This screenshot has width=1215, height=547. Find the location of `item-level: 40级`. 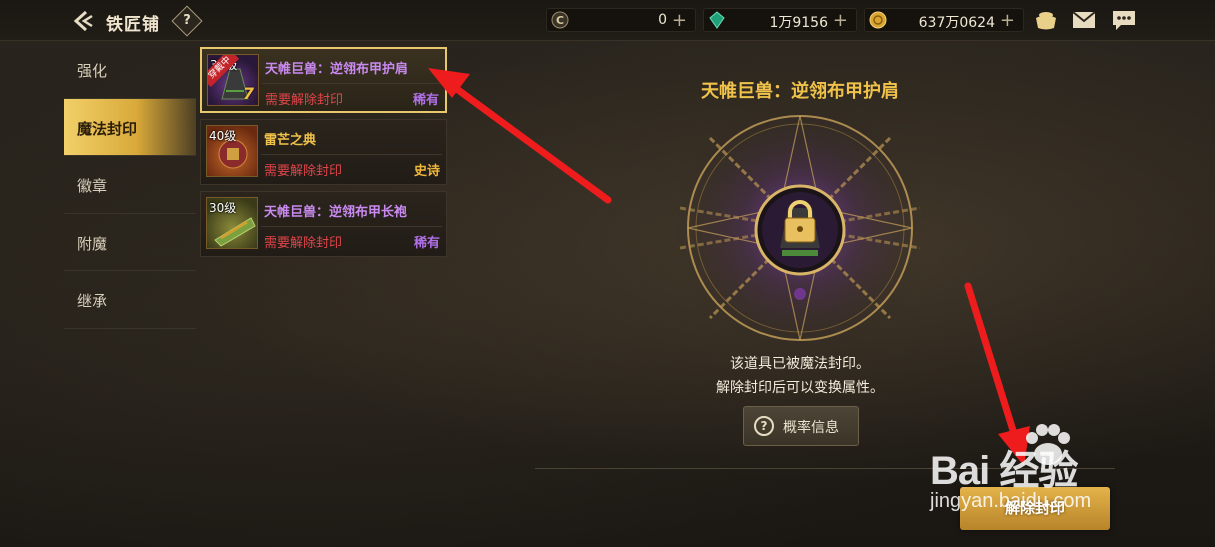

item-level: 40级 is located at coordinates (223, 136).